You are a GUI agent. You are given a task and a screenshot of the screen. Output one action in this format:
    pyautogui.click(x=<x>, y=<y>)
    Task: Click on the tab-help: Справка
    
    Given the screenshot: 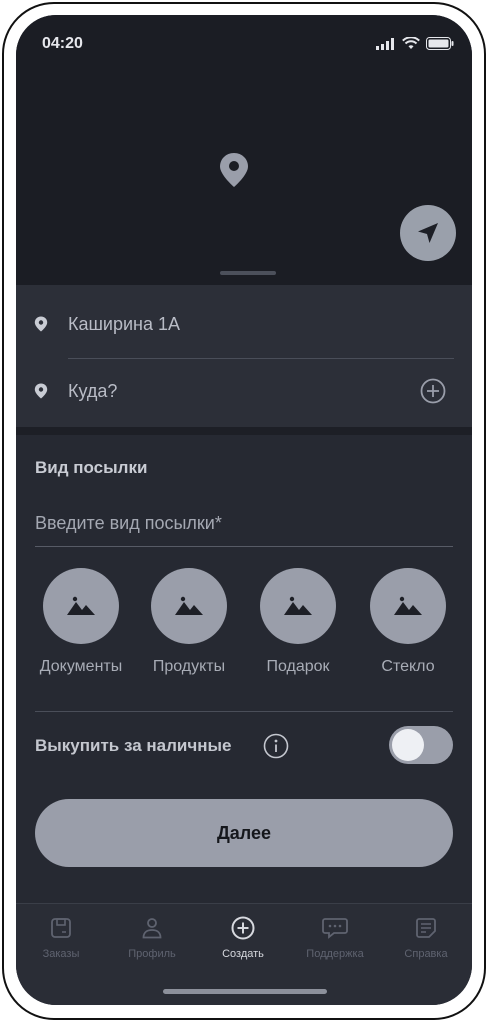 What is the action you would take?
    pyautogui.click(x=426, y=937)
    